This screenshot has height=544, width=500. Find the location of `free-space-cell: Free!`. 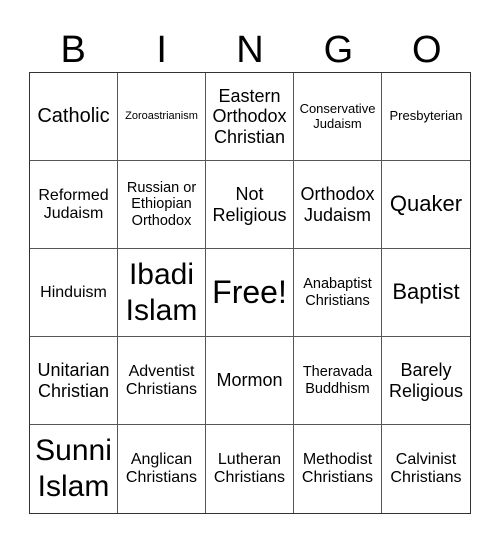

free-space-cell: Free! is located at coordinates (250, 293).